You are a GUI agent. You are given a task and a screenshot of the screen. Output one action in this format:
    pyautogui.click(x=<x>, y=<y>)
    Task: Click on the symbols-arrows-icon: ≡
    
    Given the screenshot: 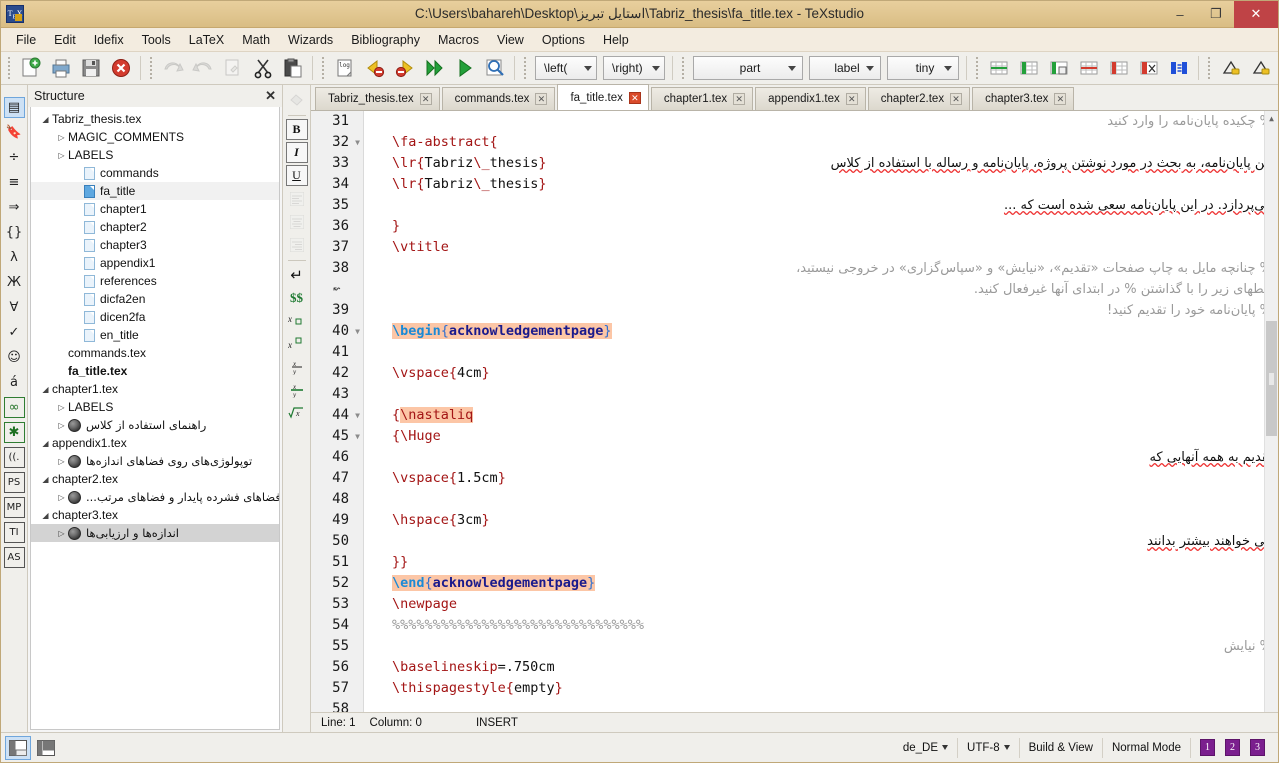 What is the action you would take?
    pyautogui.click(x=14, y=182)
    